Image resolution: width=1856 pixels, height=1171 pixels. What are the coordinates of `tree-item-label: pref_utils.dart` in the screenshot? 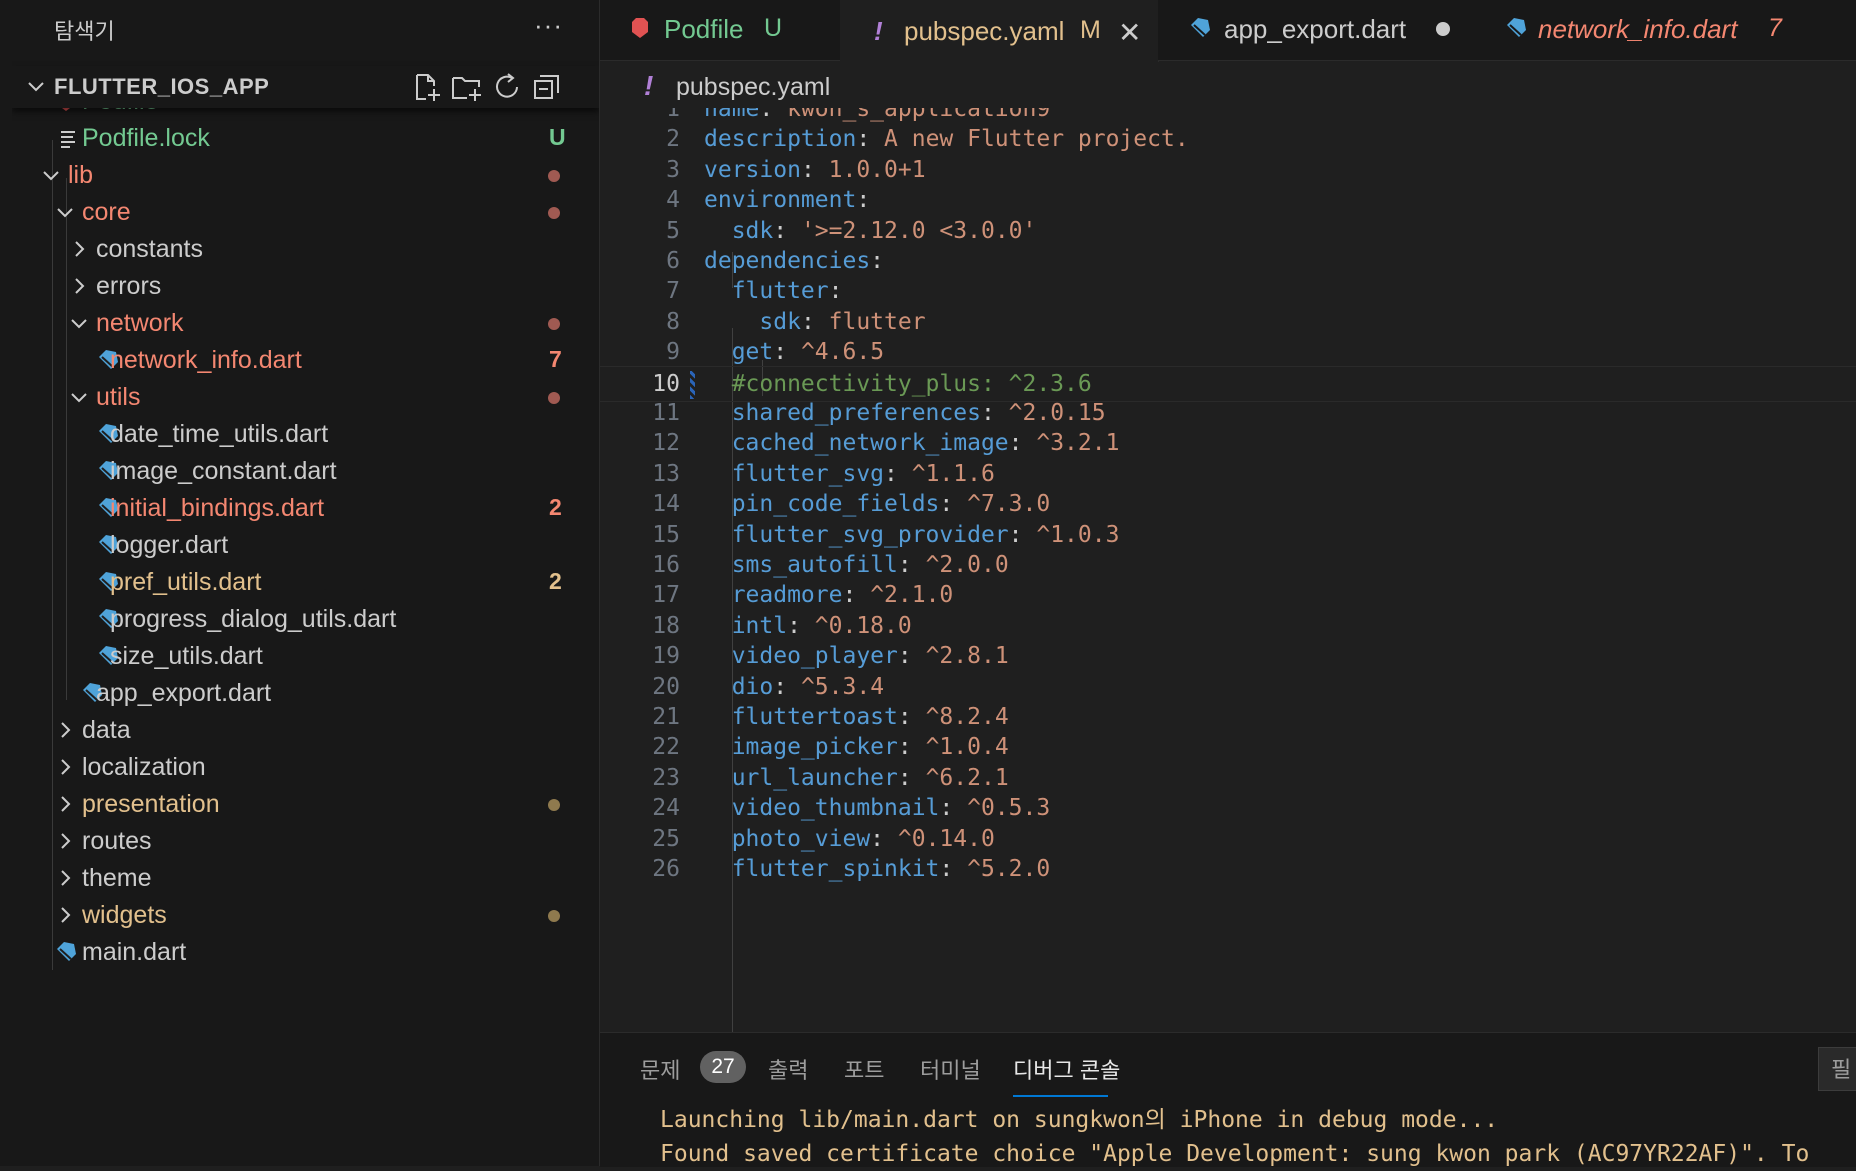 It's located at (186, 582).